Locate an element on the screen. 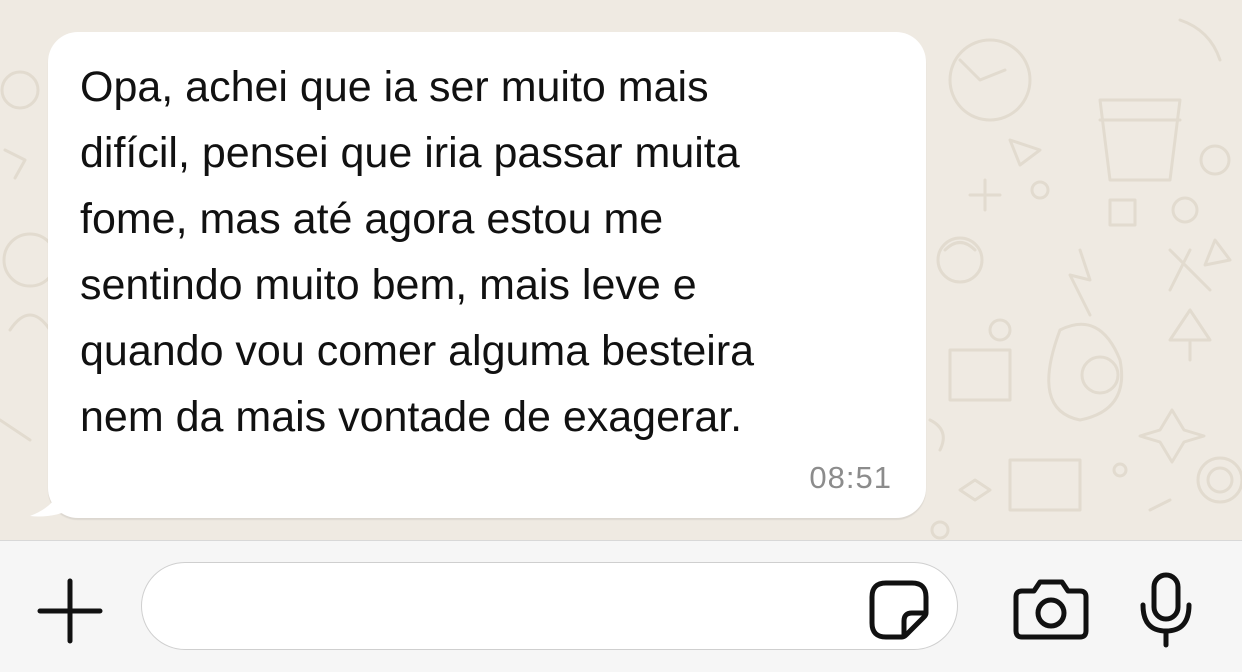 This screenshot has width=1242, height=672. plus-icon is located at coordinates (70, 611).